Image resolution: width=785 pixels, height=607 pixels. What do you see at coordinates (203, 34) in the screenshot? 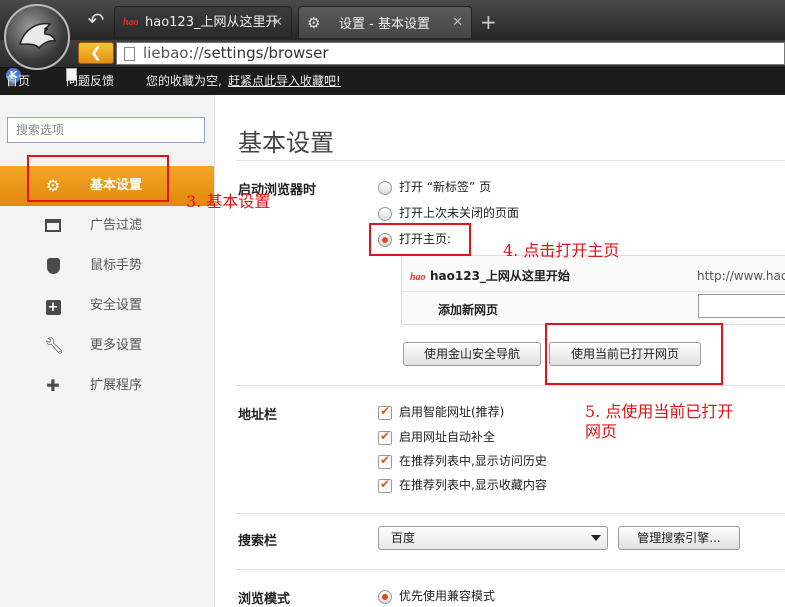
I see `tab-hao123: haohao123_上网从这里开始 ✕` at bounding box center [203, 34].